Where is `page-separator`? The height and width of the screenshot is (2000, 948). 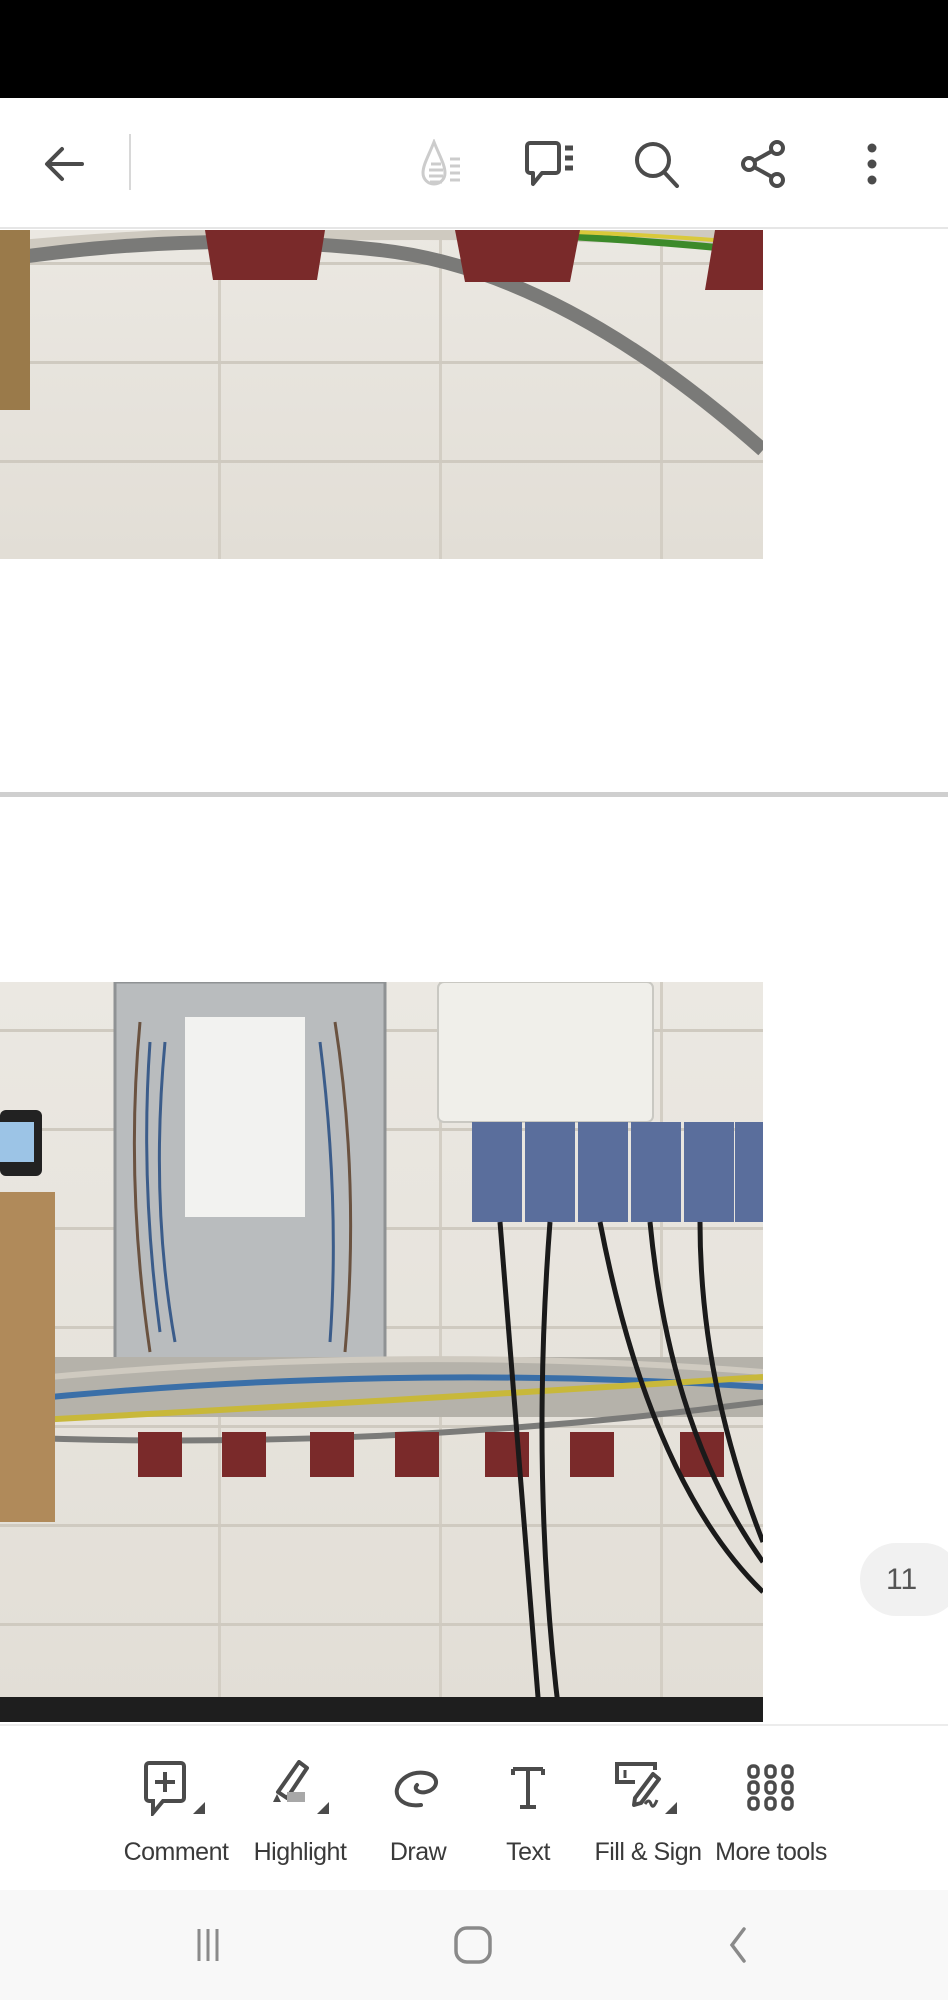
page-separator is located at coordinates (474, 794).